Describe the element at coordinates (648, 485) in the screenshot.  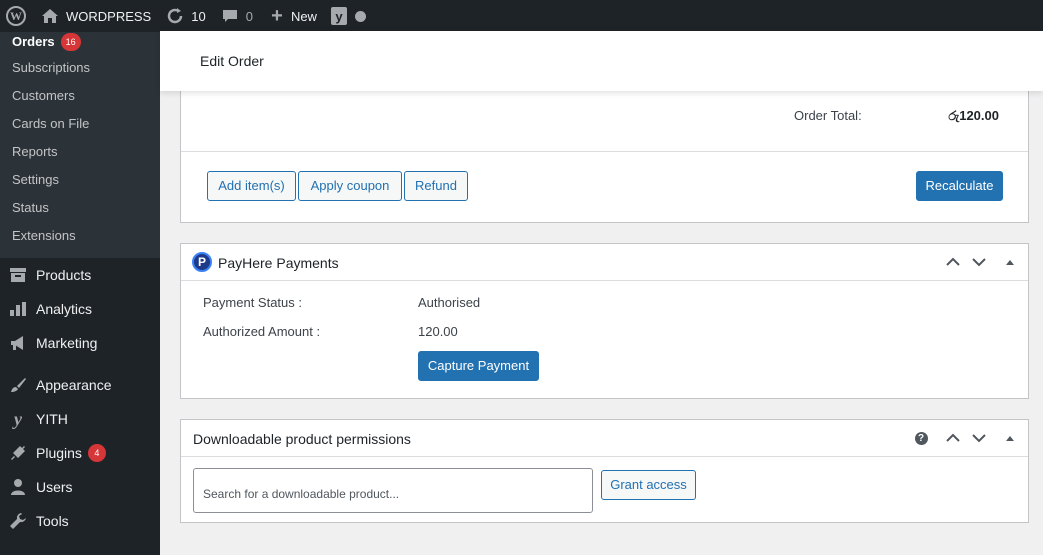
I see `grant-access-button: Grant access` at that location.